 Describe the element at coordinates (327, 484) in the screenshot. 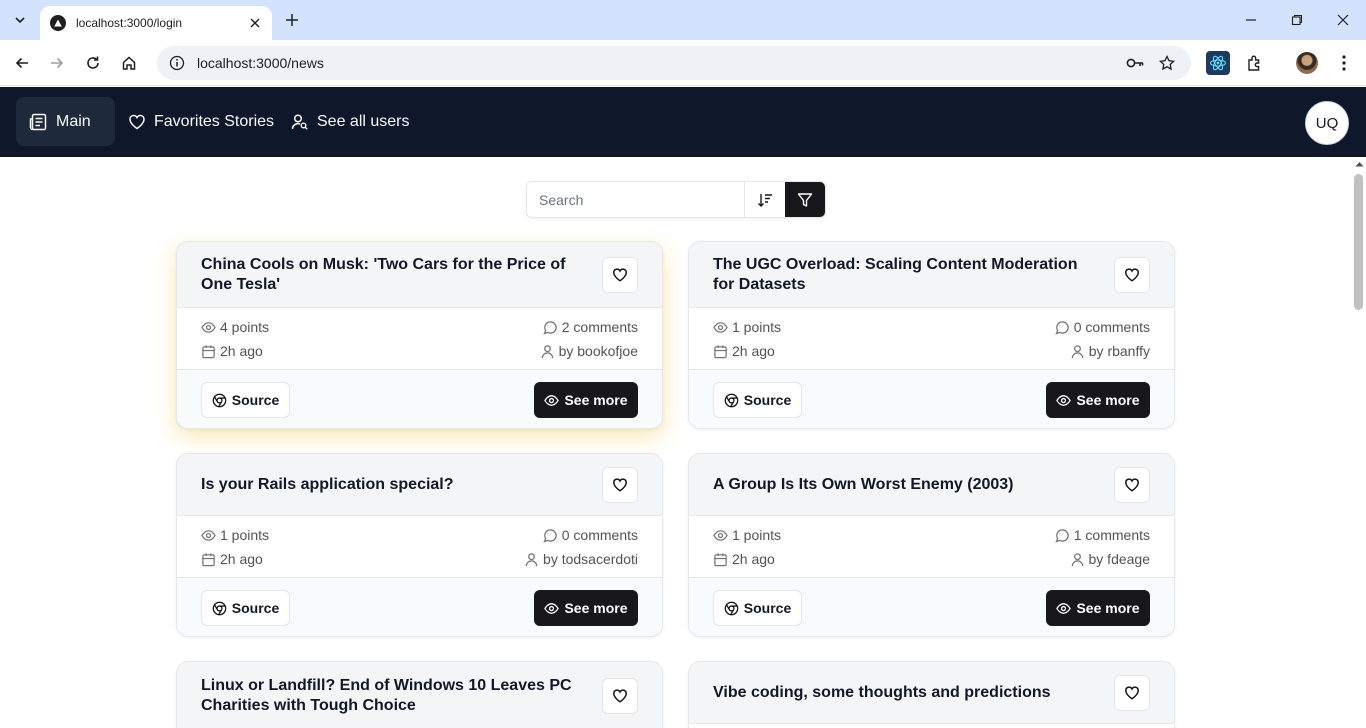

I see `story-title: Is your Rails application special?` at that location.